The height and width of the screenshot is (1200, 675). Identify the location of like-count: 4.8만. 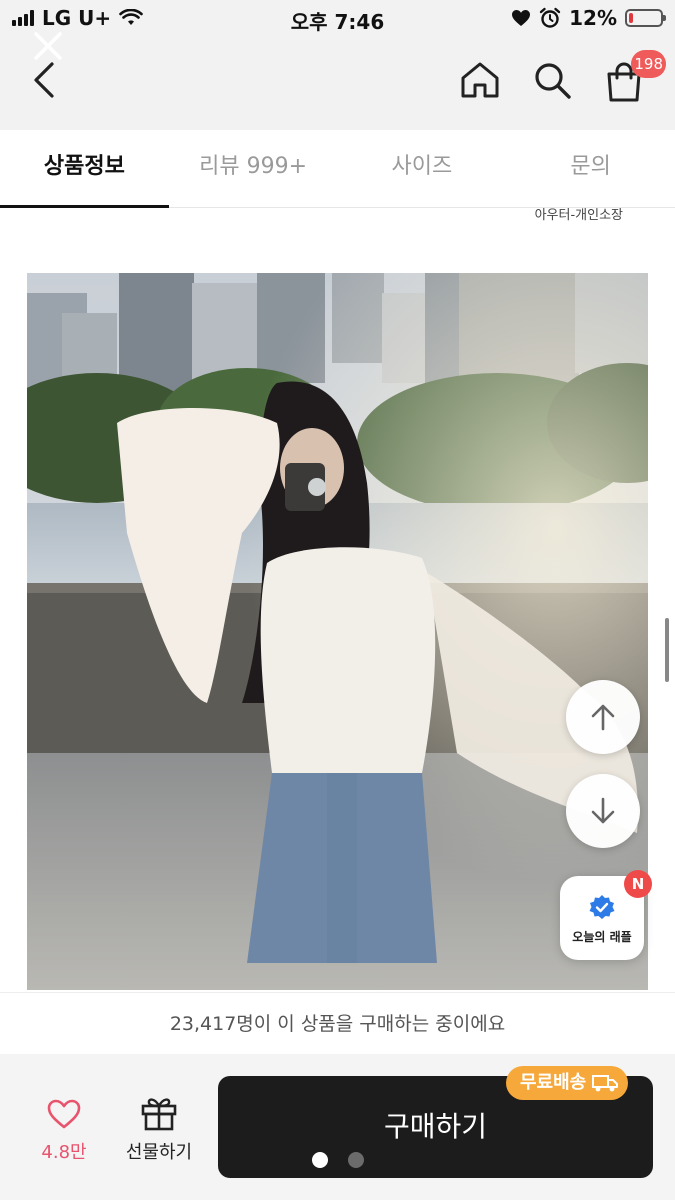
(64, 1152).